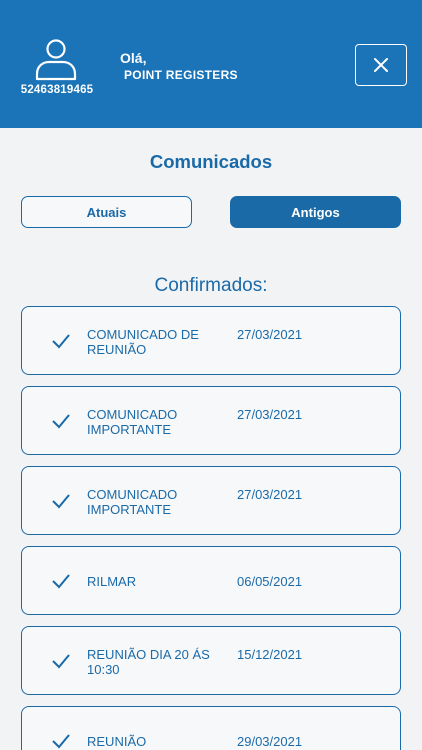 This screenshot has height=750, width=422. I want to click on list-item: REUNIÃO DIA 20 ÁS 10:30 15/12/2021, so click(211, 660).